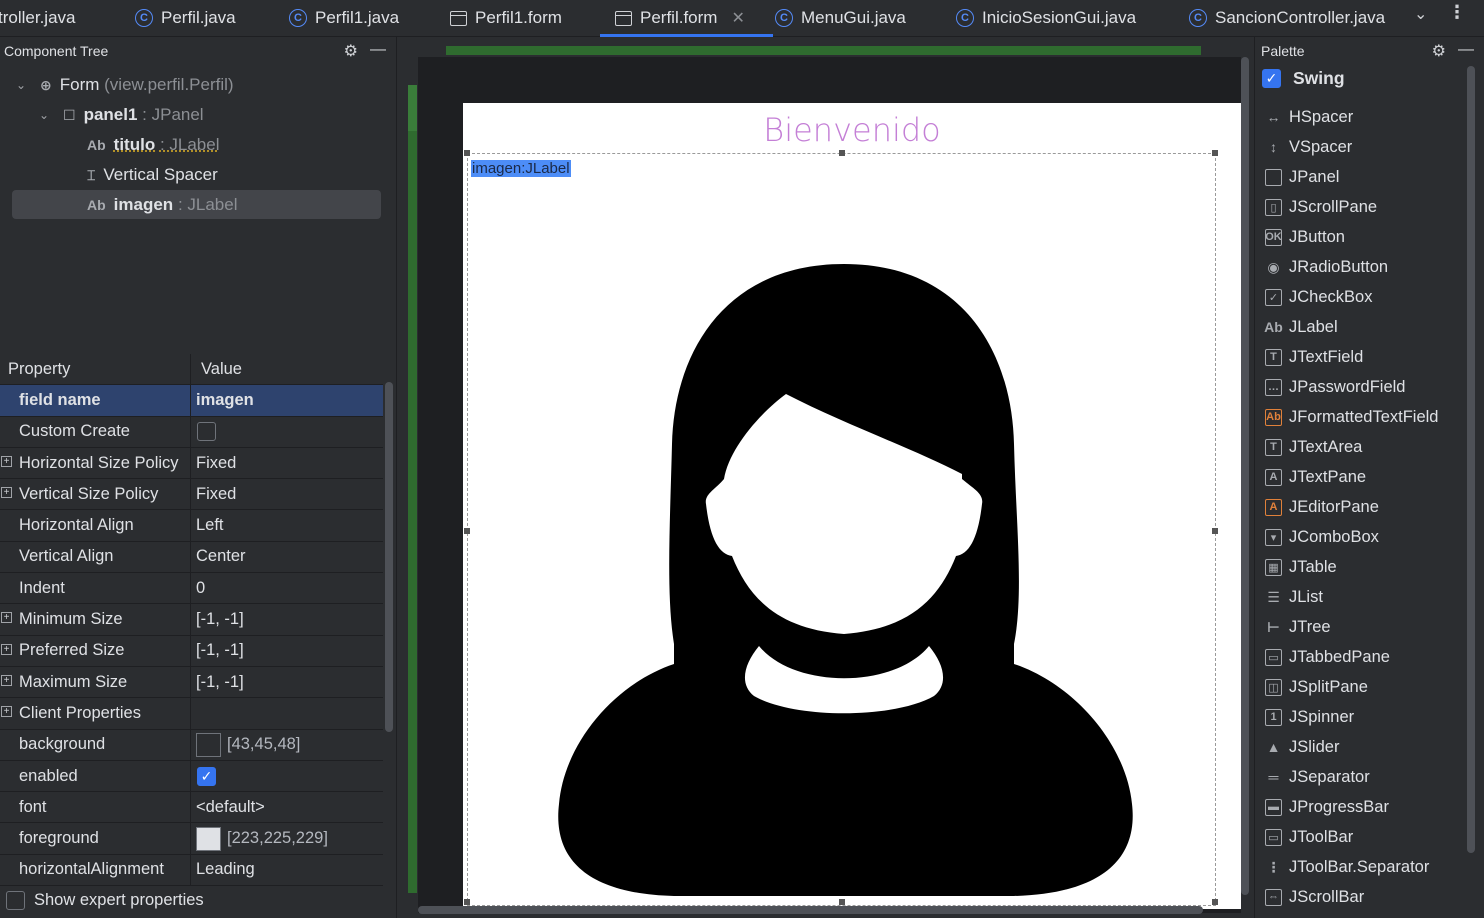  Describe the element at coordinates (37, 18) in the screenshot. I see `tab-troller-java: troller.java` at that location.